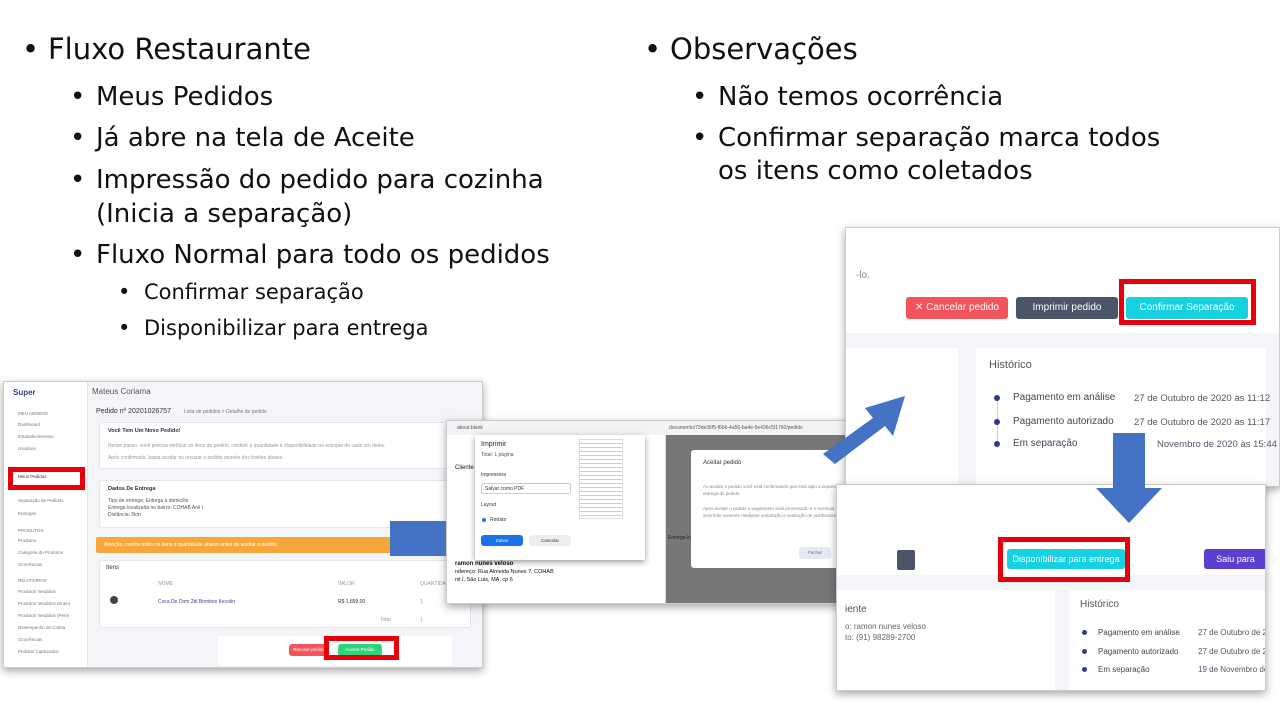  What do you see at coordinates (550, 540) in the screenshot?
I see `cancel-button: Cancelar` at bounding box center [550, 540].